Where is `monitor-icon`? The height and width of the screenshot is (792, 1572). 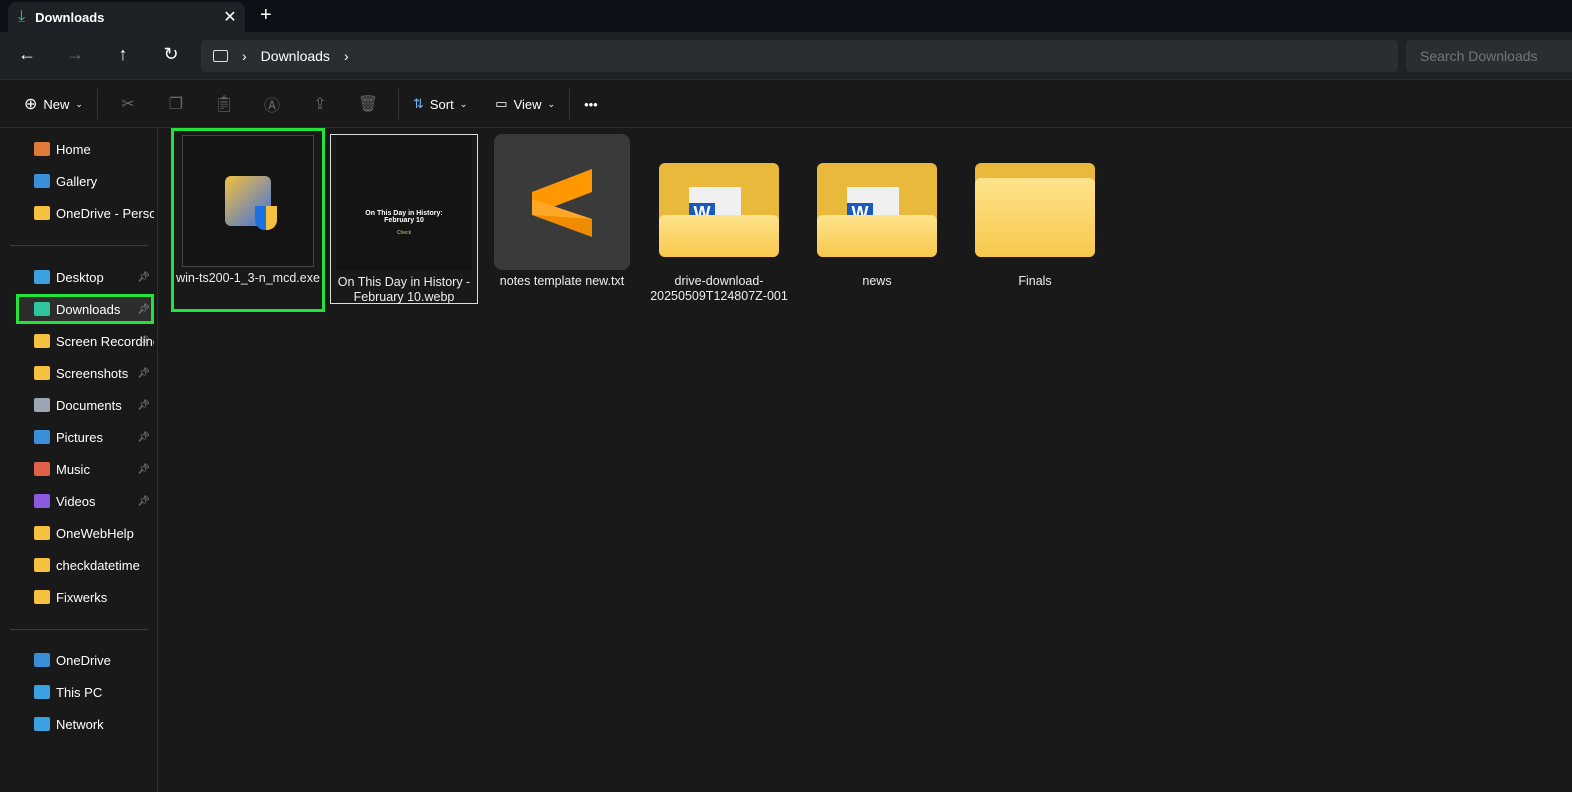 monitor-icon is located at coordinates (220, 56).